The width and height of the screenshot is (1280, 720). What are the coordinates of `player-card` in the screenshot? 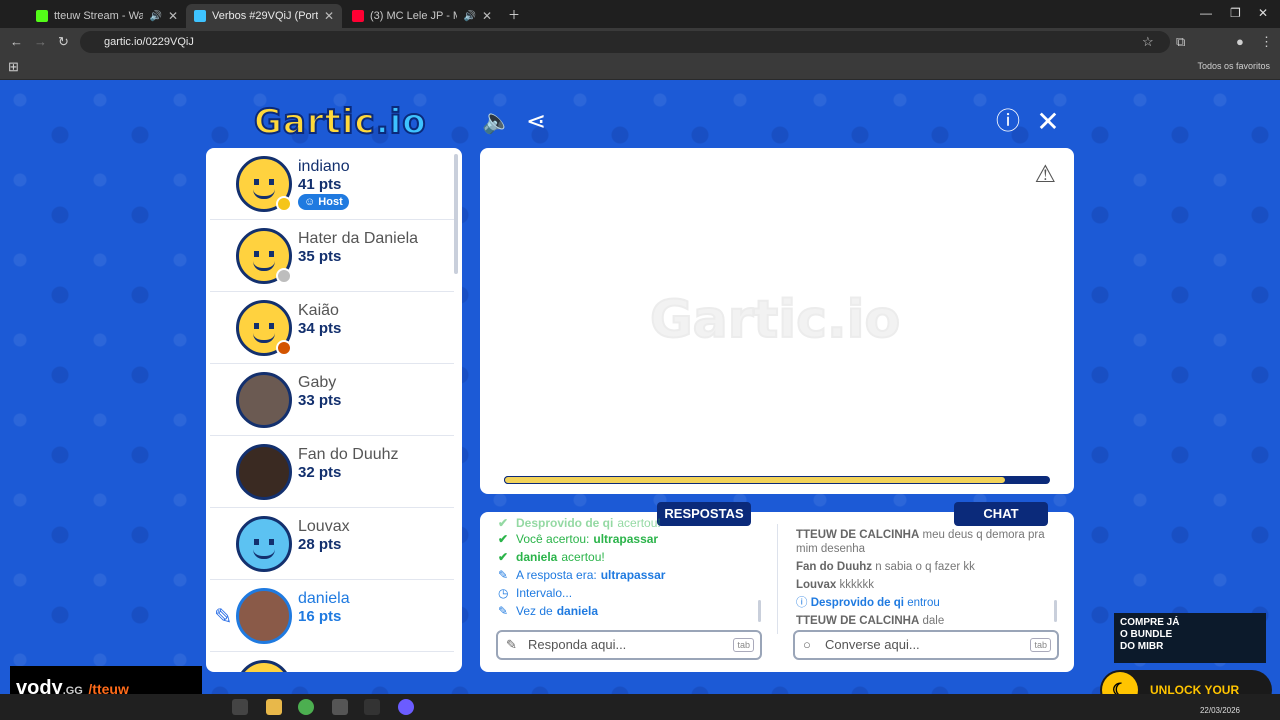 It's located at (332, 662).